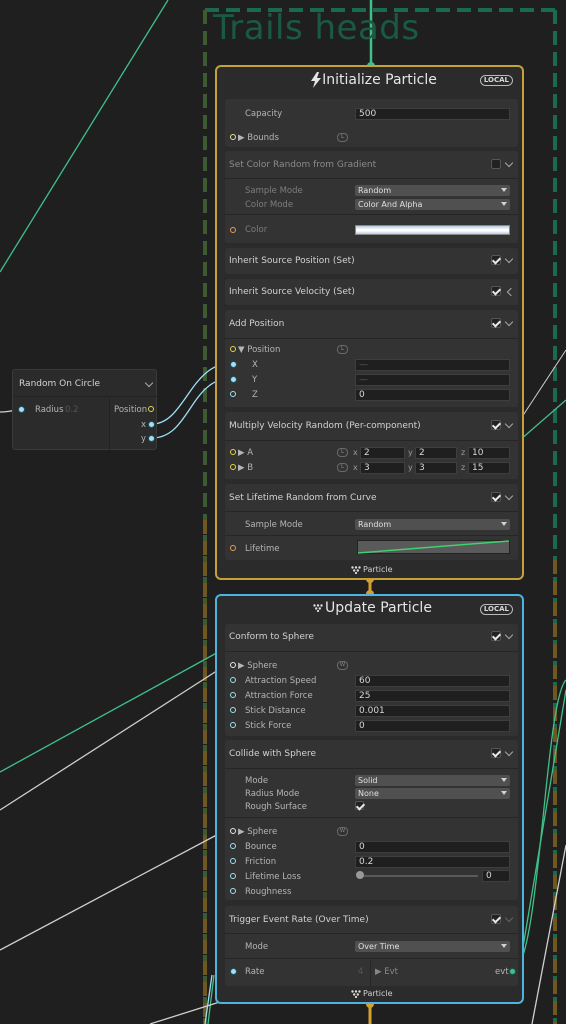 This screenshot has width=566, height=1024. I want to click on color-mode-dropdown: Color And Alpha, so click(432, 204).